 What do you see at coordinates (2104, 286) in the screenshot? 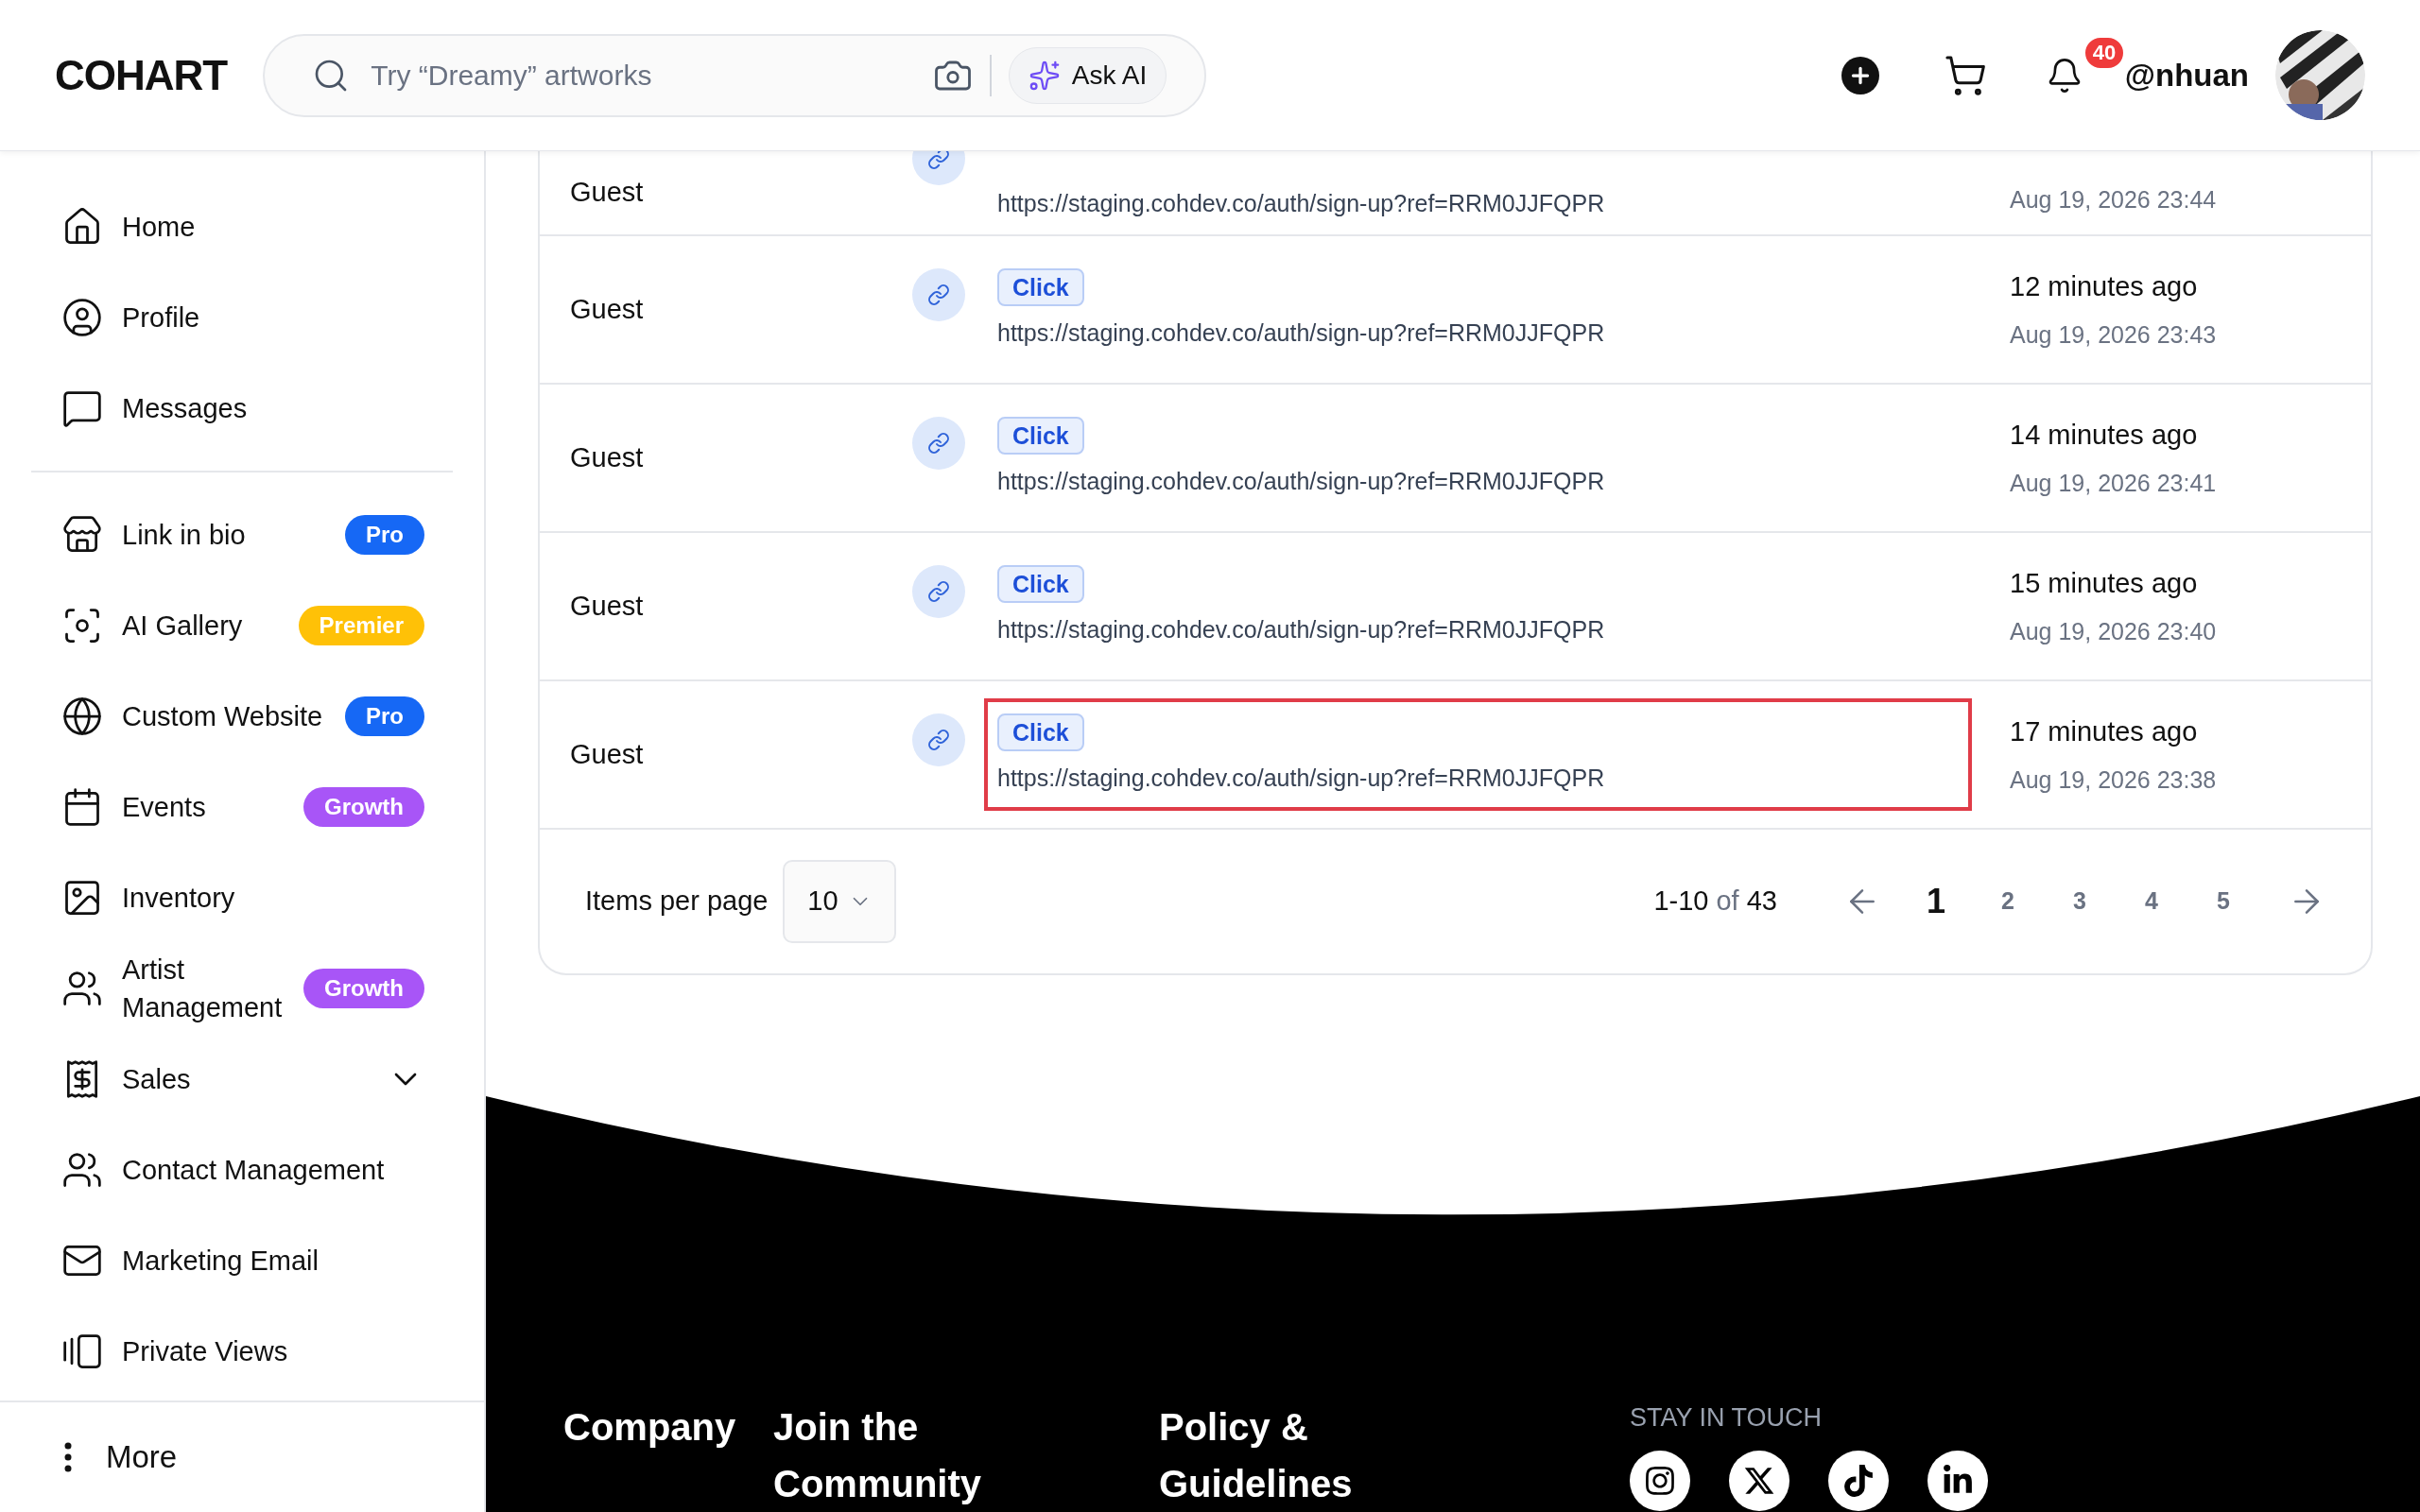
I see `relative-time: 12 minutes ago` at bounding box center [2104, 286].